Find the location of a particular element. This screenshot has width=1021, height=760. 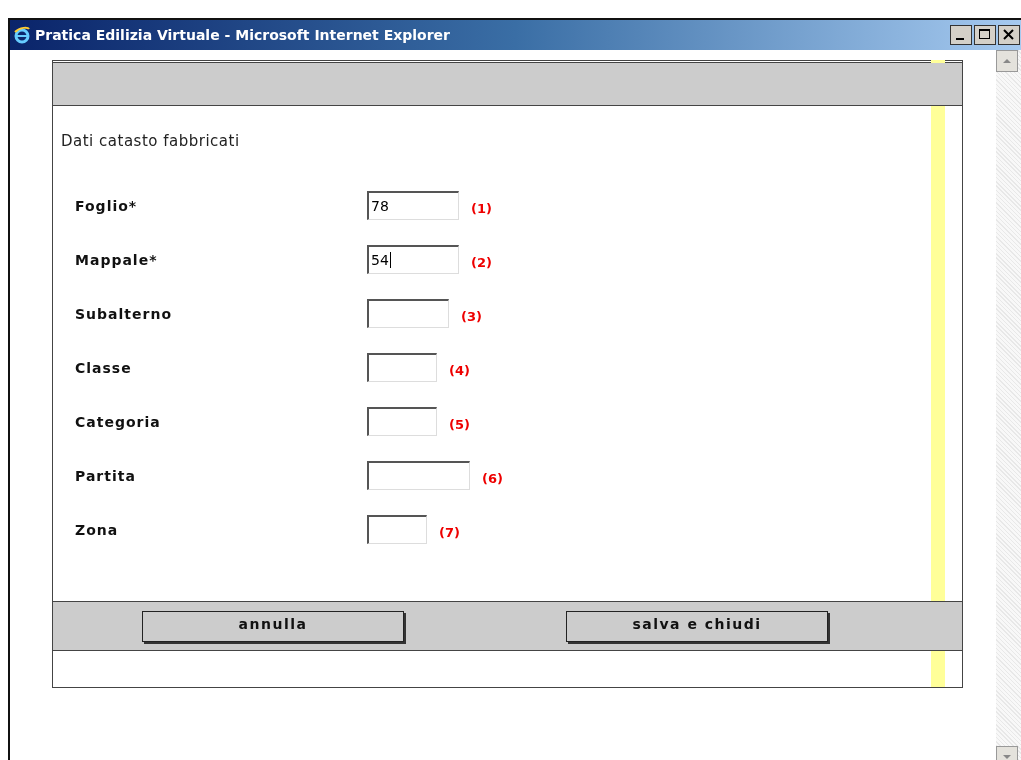

minimize-icon is located at coordinates (961, 35).